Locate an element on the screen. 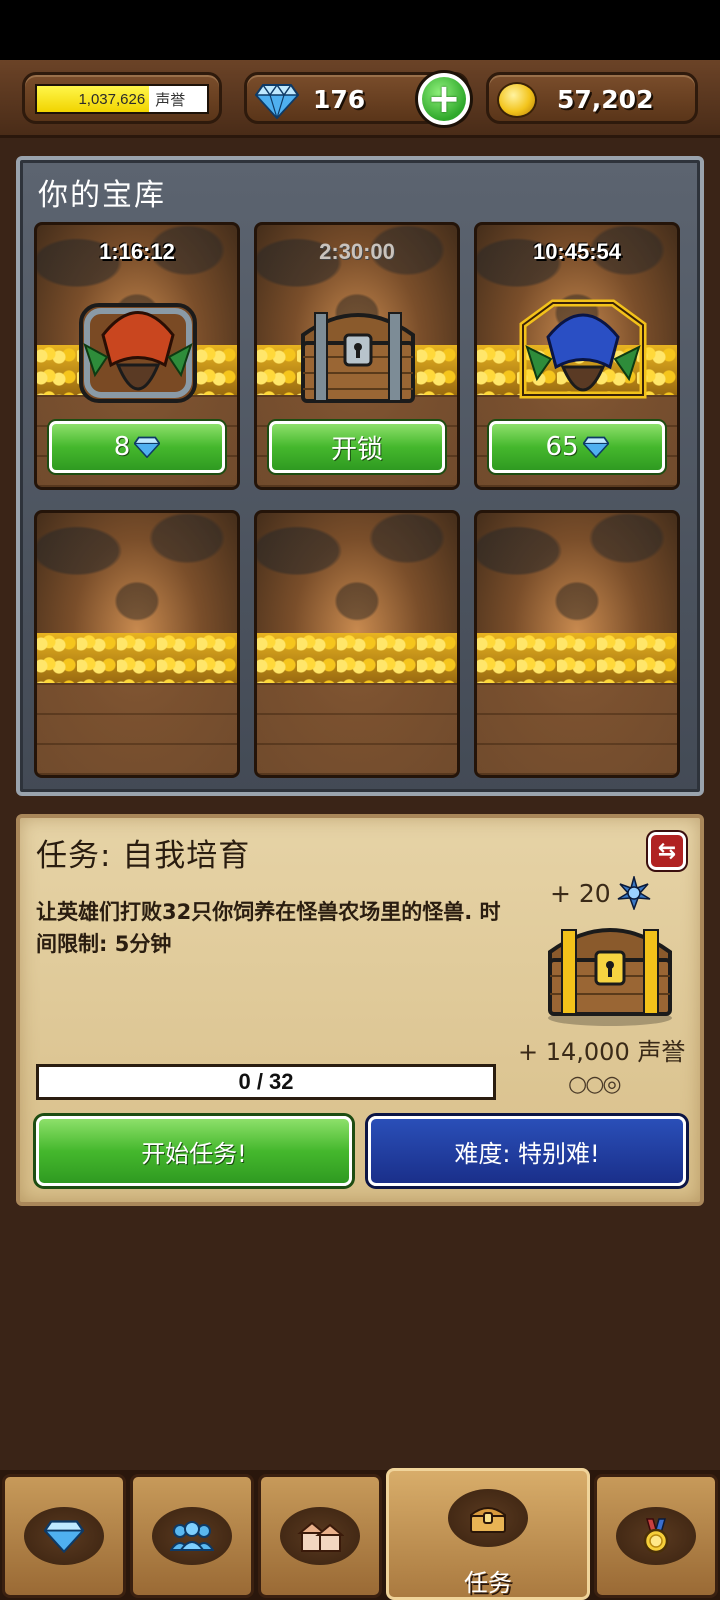 The height and width of the screenshot is (1600, 720). monster-chest-red-icon is located at coordinates (138, 353).